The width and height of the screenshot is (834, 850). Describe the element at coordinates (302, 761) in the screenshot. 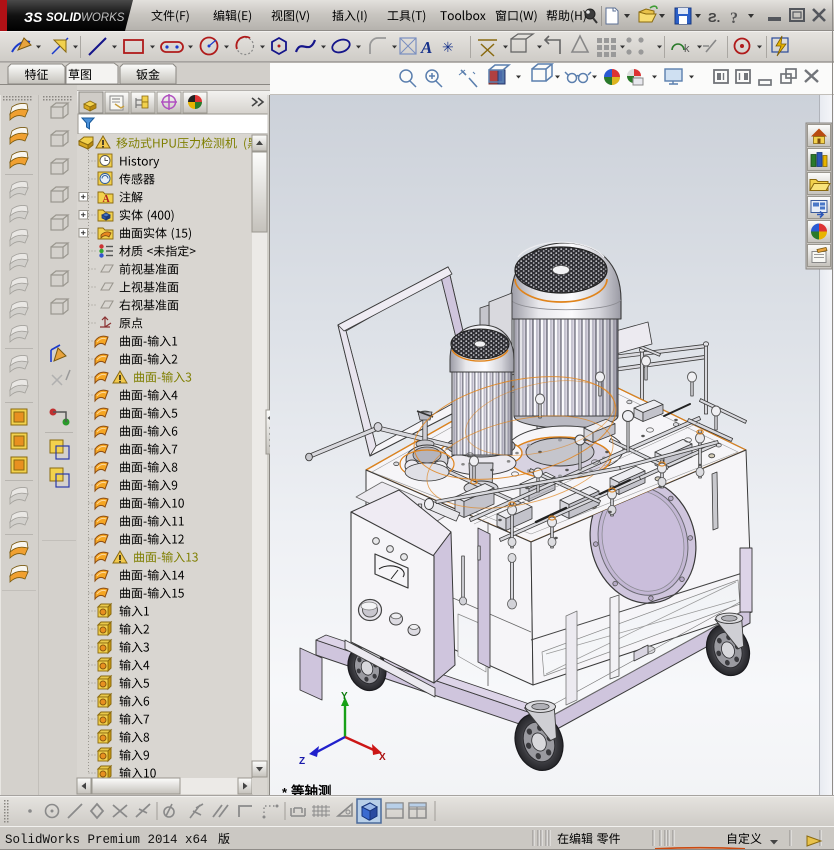

I see `svg-text: Z` at that location.